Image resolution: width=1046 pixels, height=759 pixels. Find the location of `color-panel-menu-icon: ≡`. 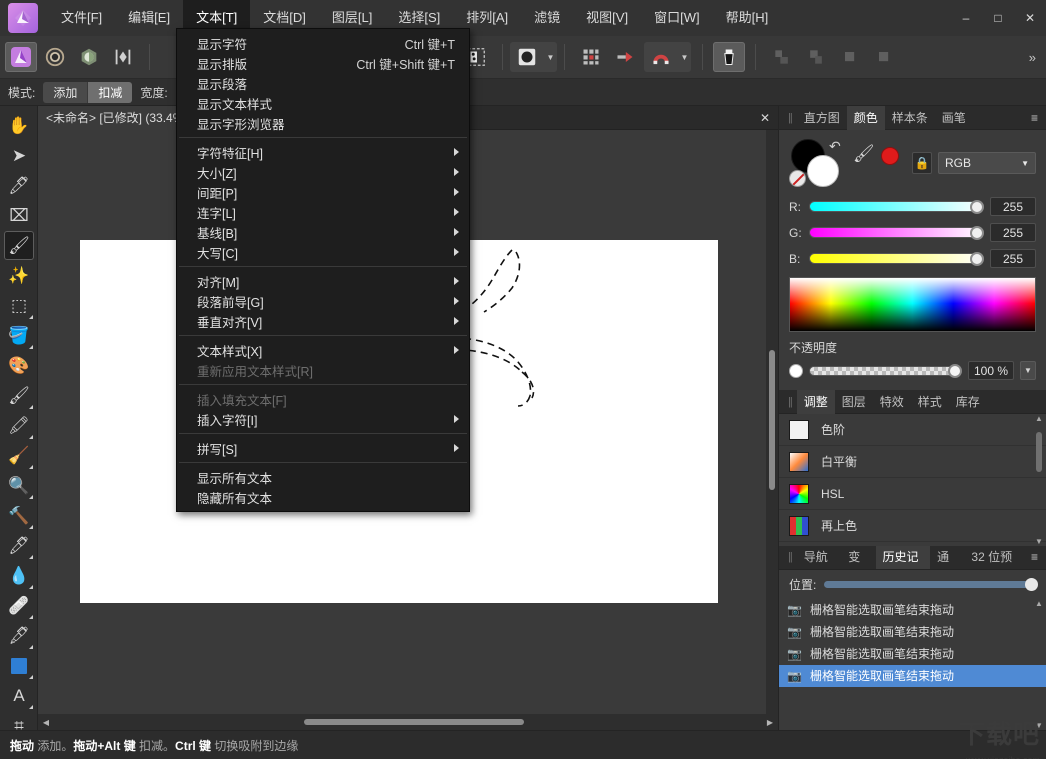

color-panel-menu-icon: ≡ is located at coordinates (1034, 118).